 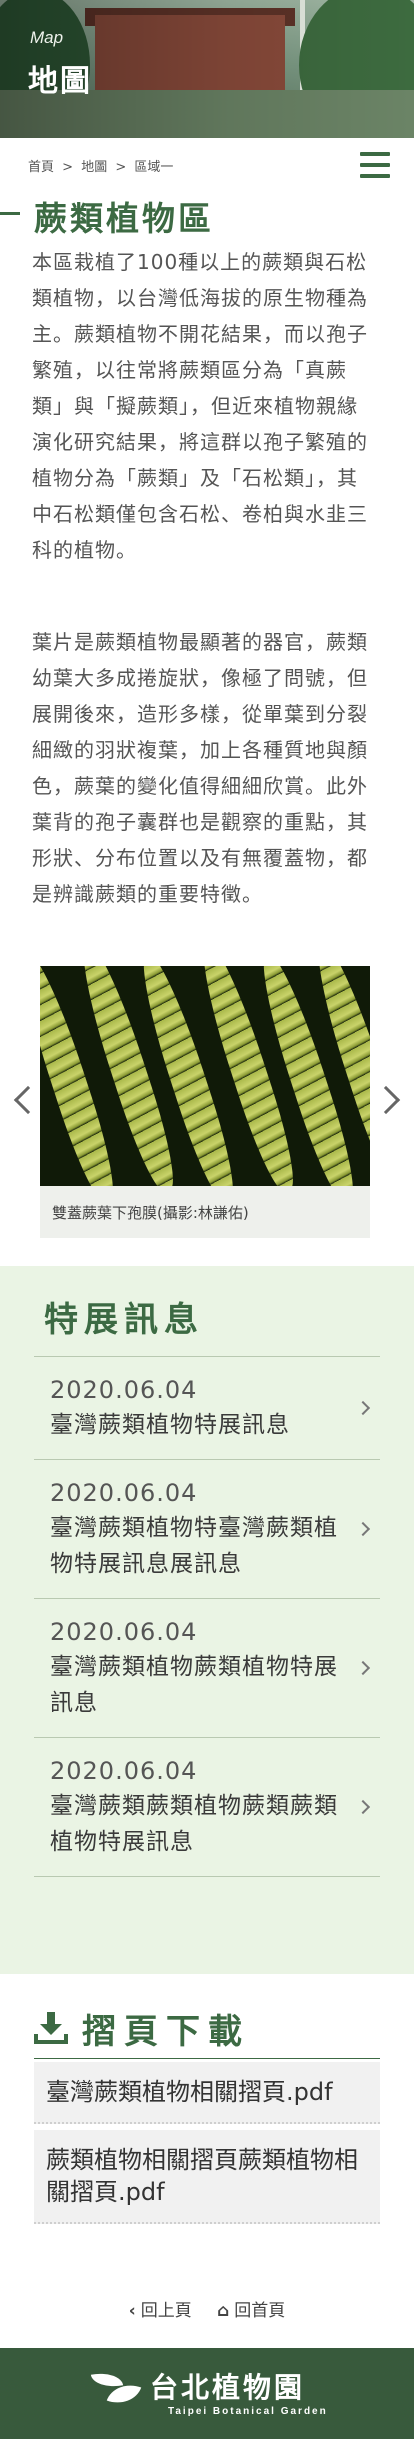 What do you see at coordinates (194, 1546) in the screenshot?
I see `news-title: 臺灣蕨類植物特臺灣蕨類植物特展訊息展訊息` at bounding box center [194, 1546].